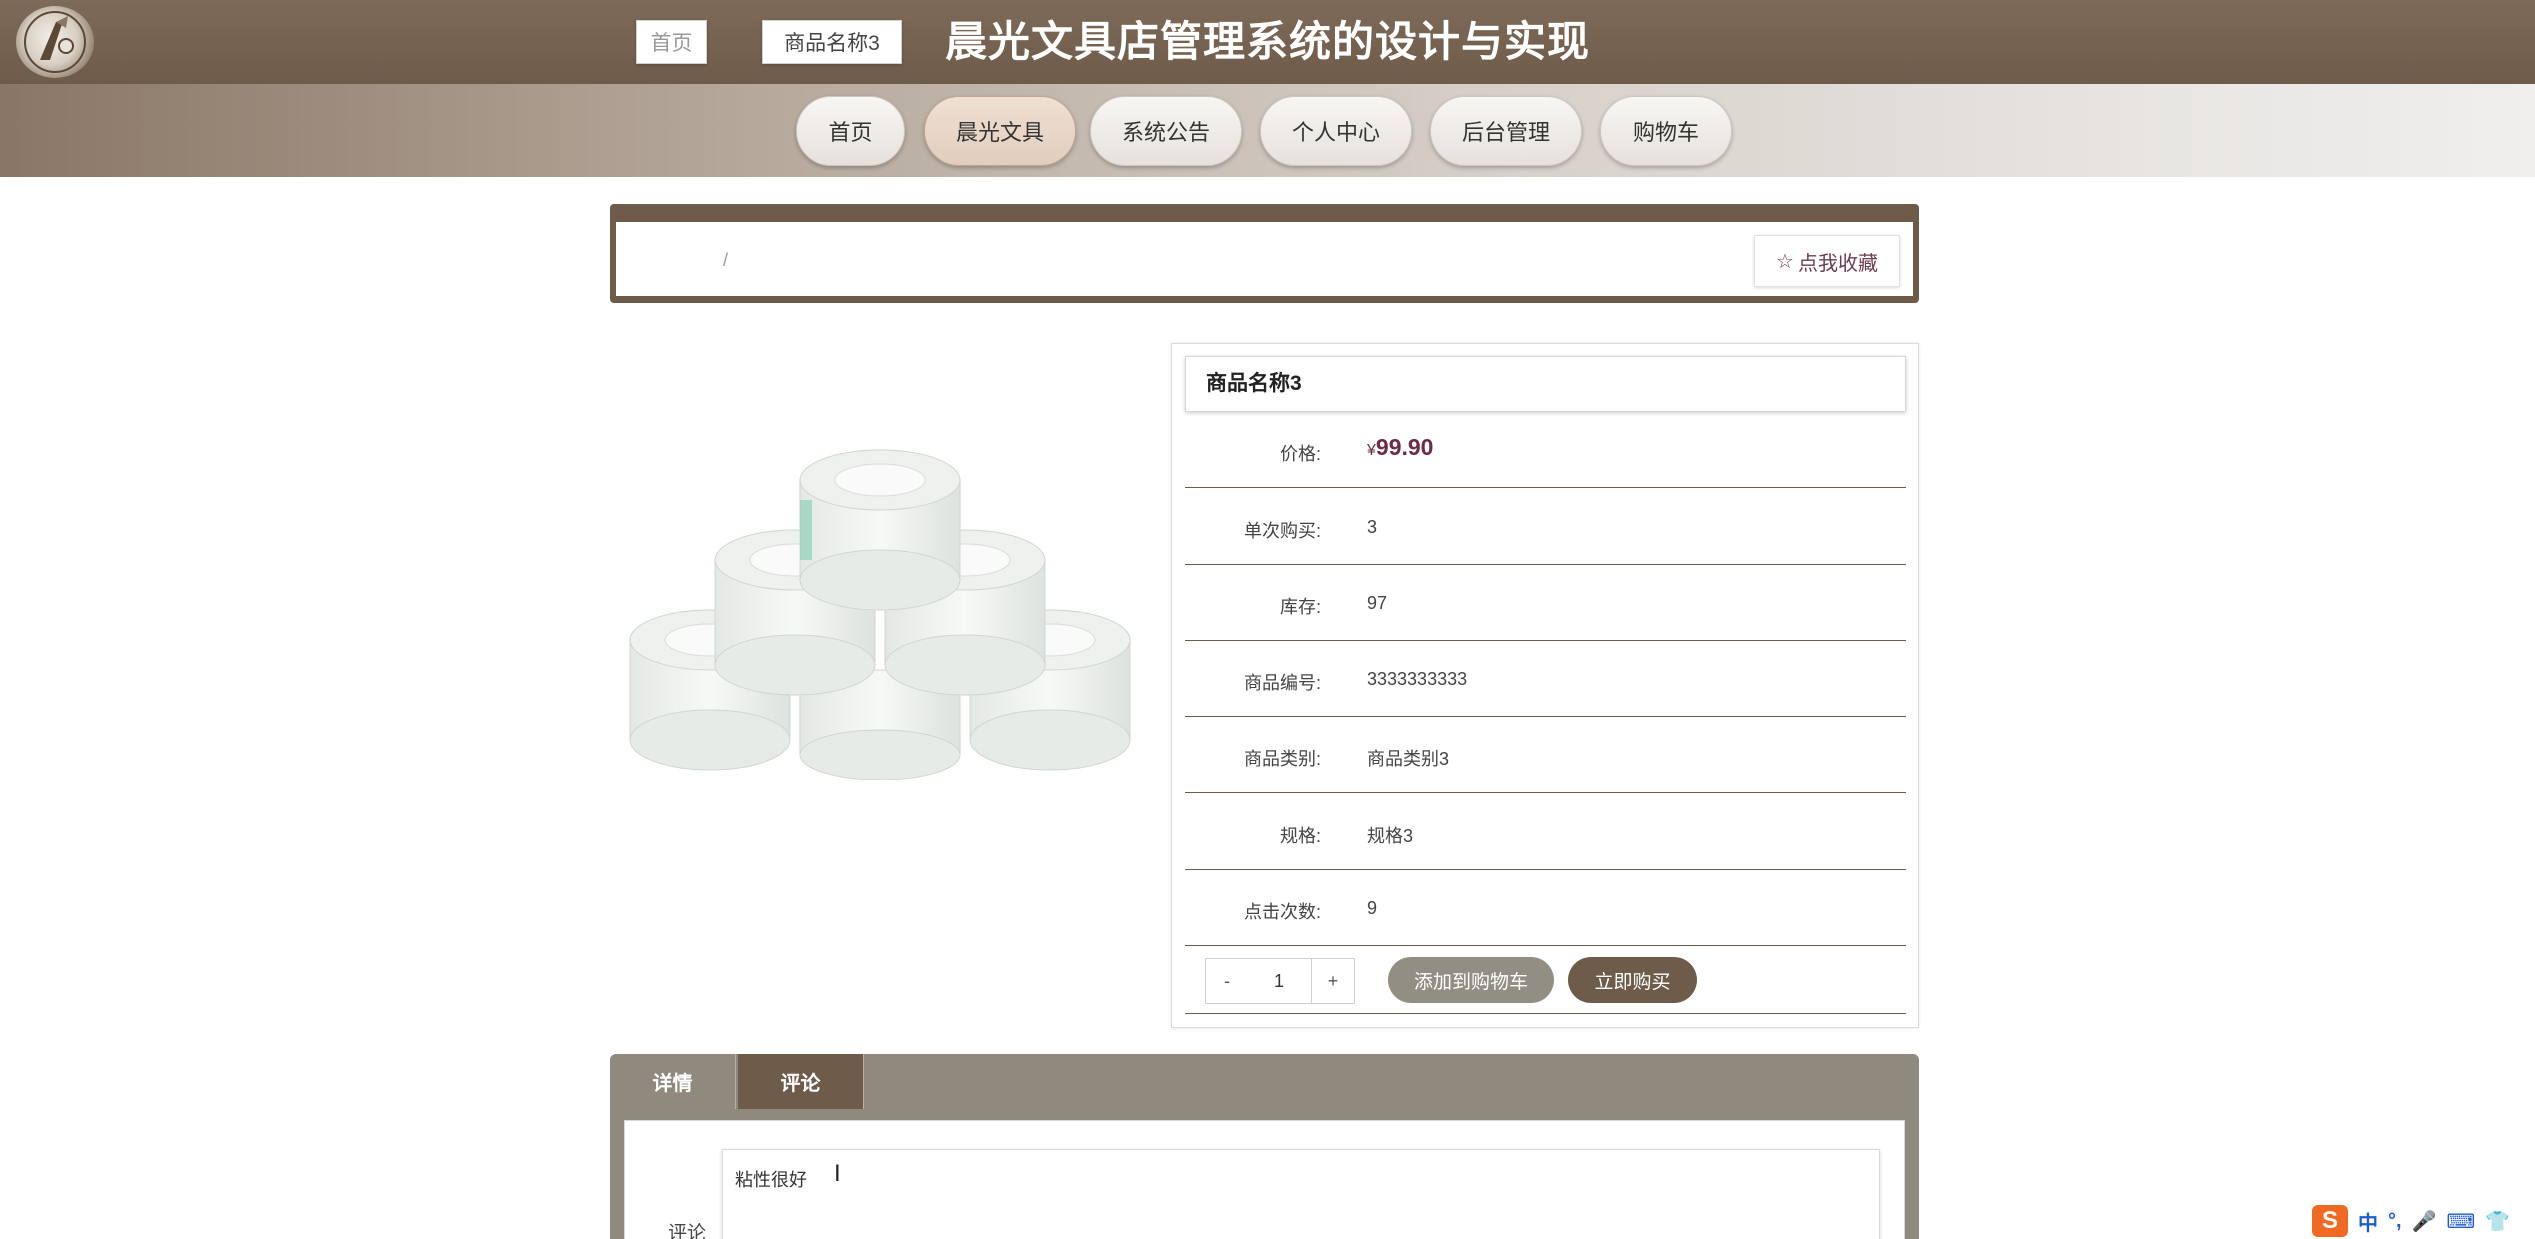 The width and height of the screenshot is (2535, 1239). I want to click on text-cursor-icon: I, so click(837, 1173).